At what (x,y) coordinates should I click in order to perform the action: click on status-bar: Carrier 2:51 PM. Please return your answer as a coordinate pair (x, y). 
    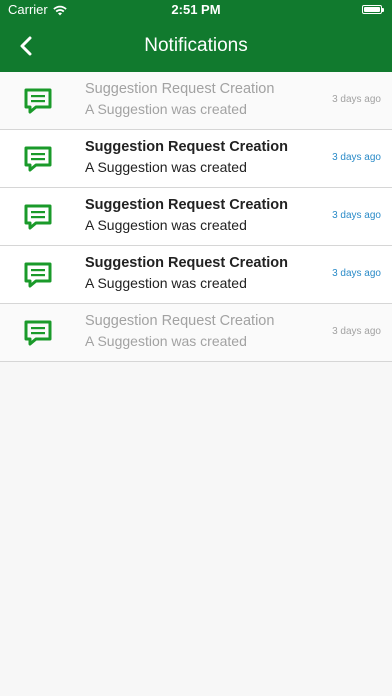
    Looking at the image, I should click on (196, 10).